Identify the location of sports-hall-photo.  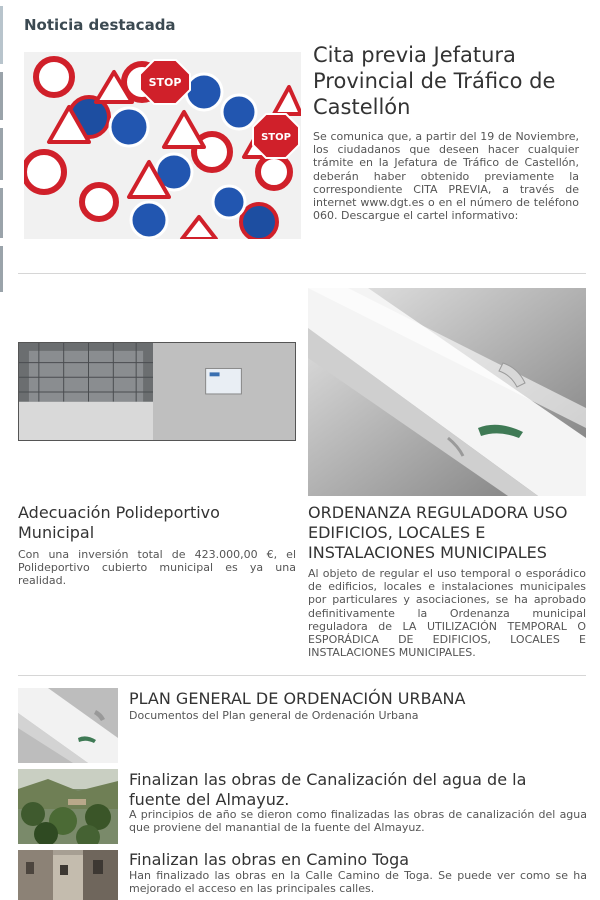
(157, 391).